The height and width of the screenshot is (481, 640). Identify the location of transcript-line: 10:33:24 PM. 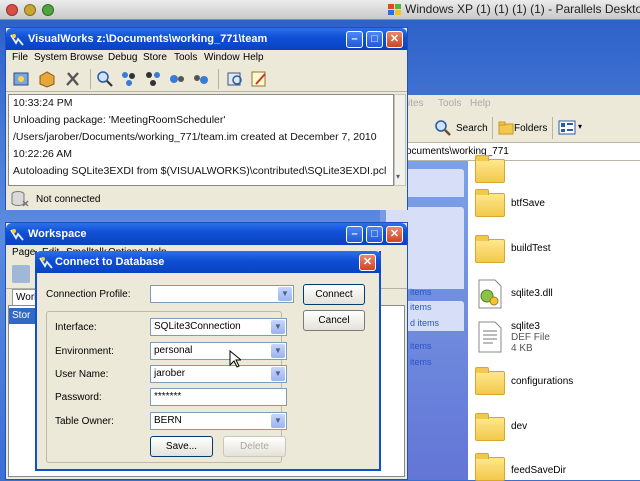
(43, 103).